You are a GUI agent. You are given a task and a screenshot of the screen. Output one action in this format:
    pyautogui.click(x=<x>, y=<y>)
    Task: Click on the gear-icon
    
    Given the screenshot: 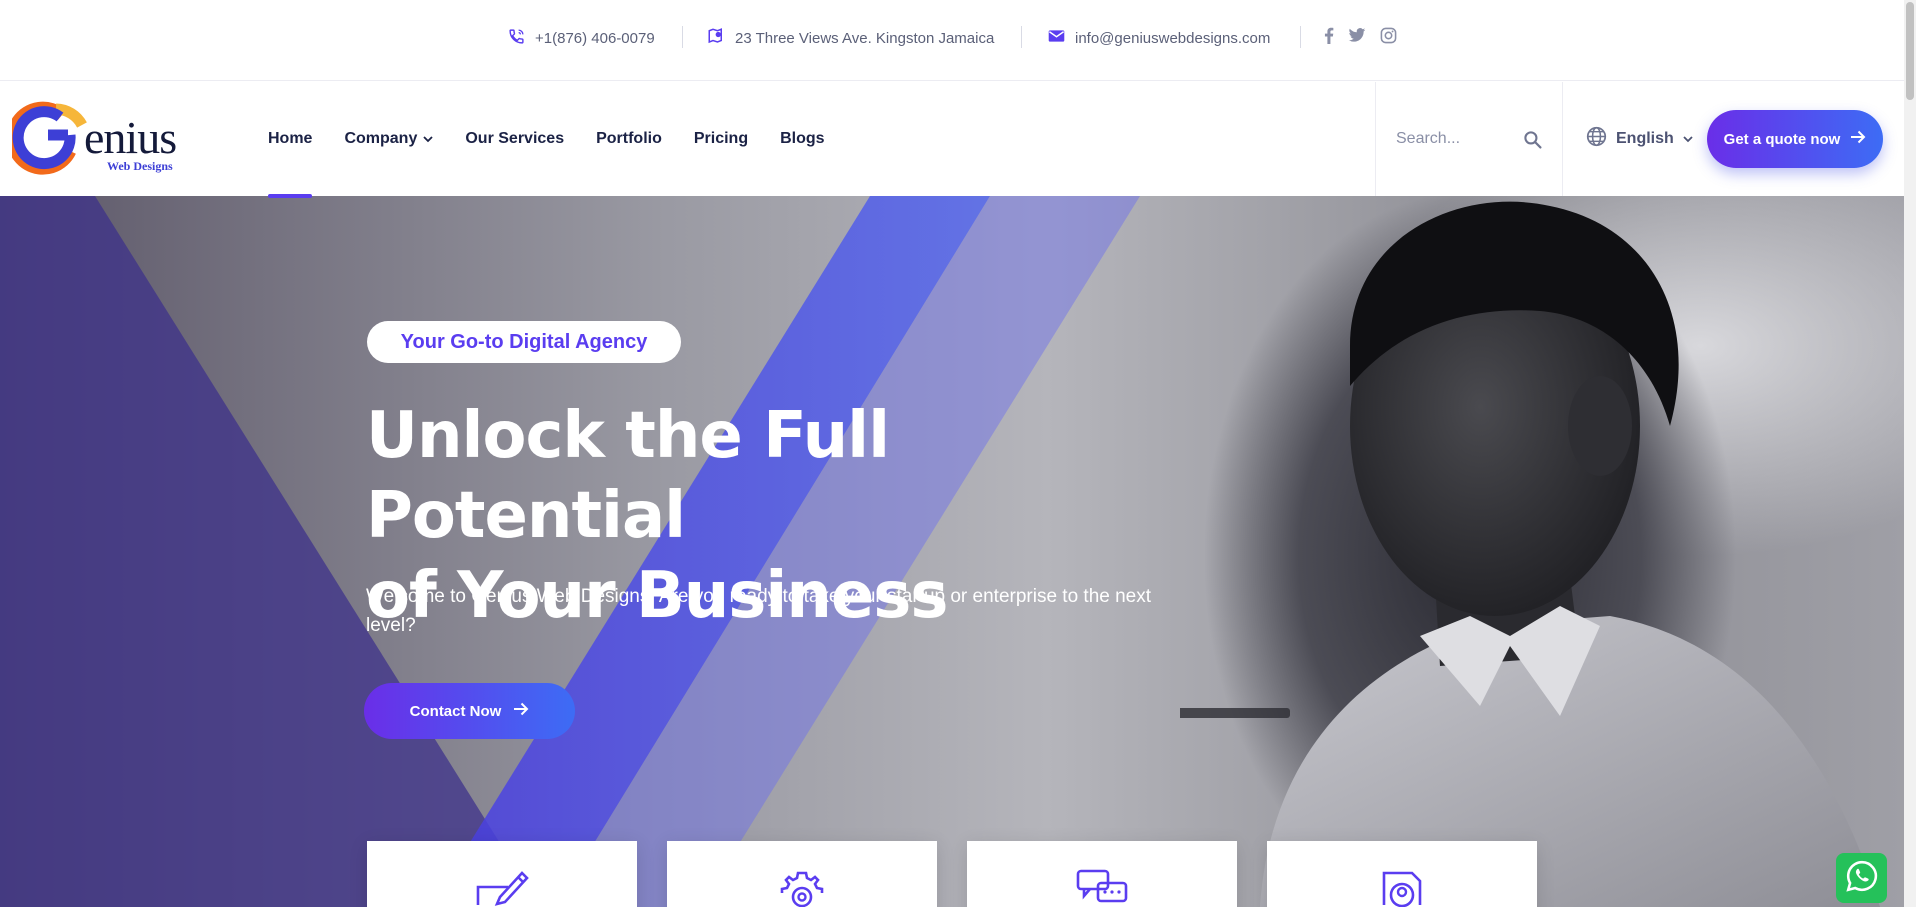 What is the action you would take?
    pyautogui.click(x=802, y=887)
    